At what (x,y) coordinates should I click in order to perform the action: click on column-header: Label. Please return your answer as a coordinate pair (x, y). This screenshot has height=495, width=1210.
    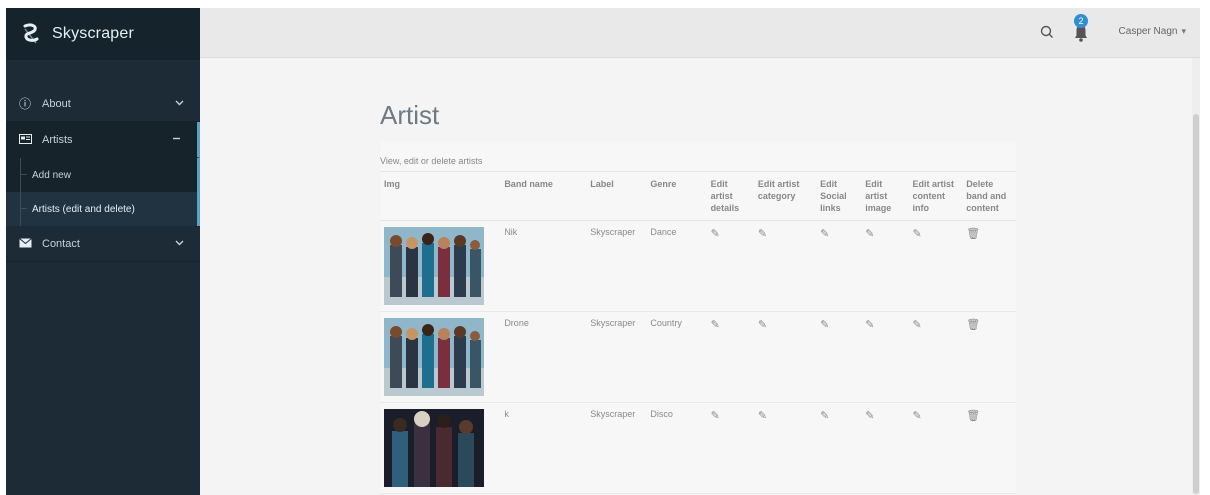
    Looking at the image, I should click on (616, 196).